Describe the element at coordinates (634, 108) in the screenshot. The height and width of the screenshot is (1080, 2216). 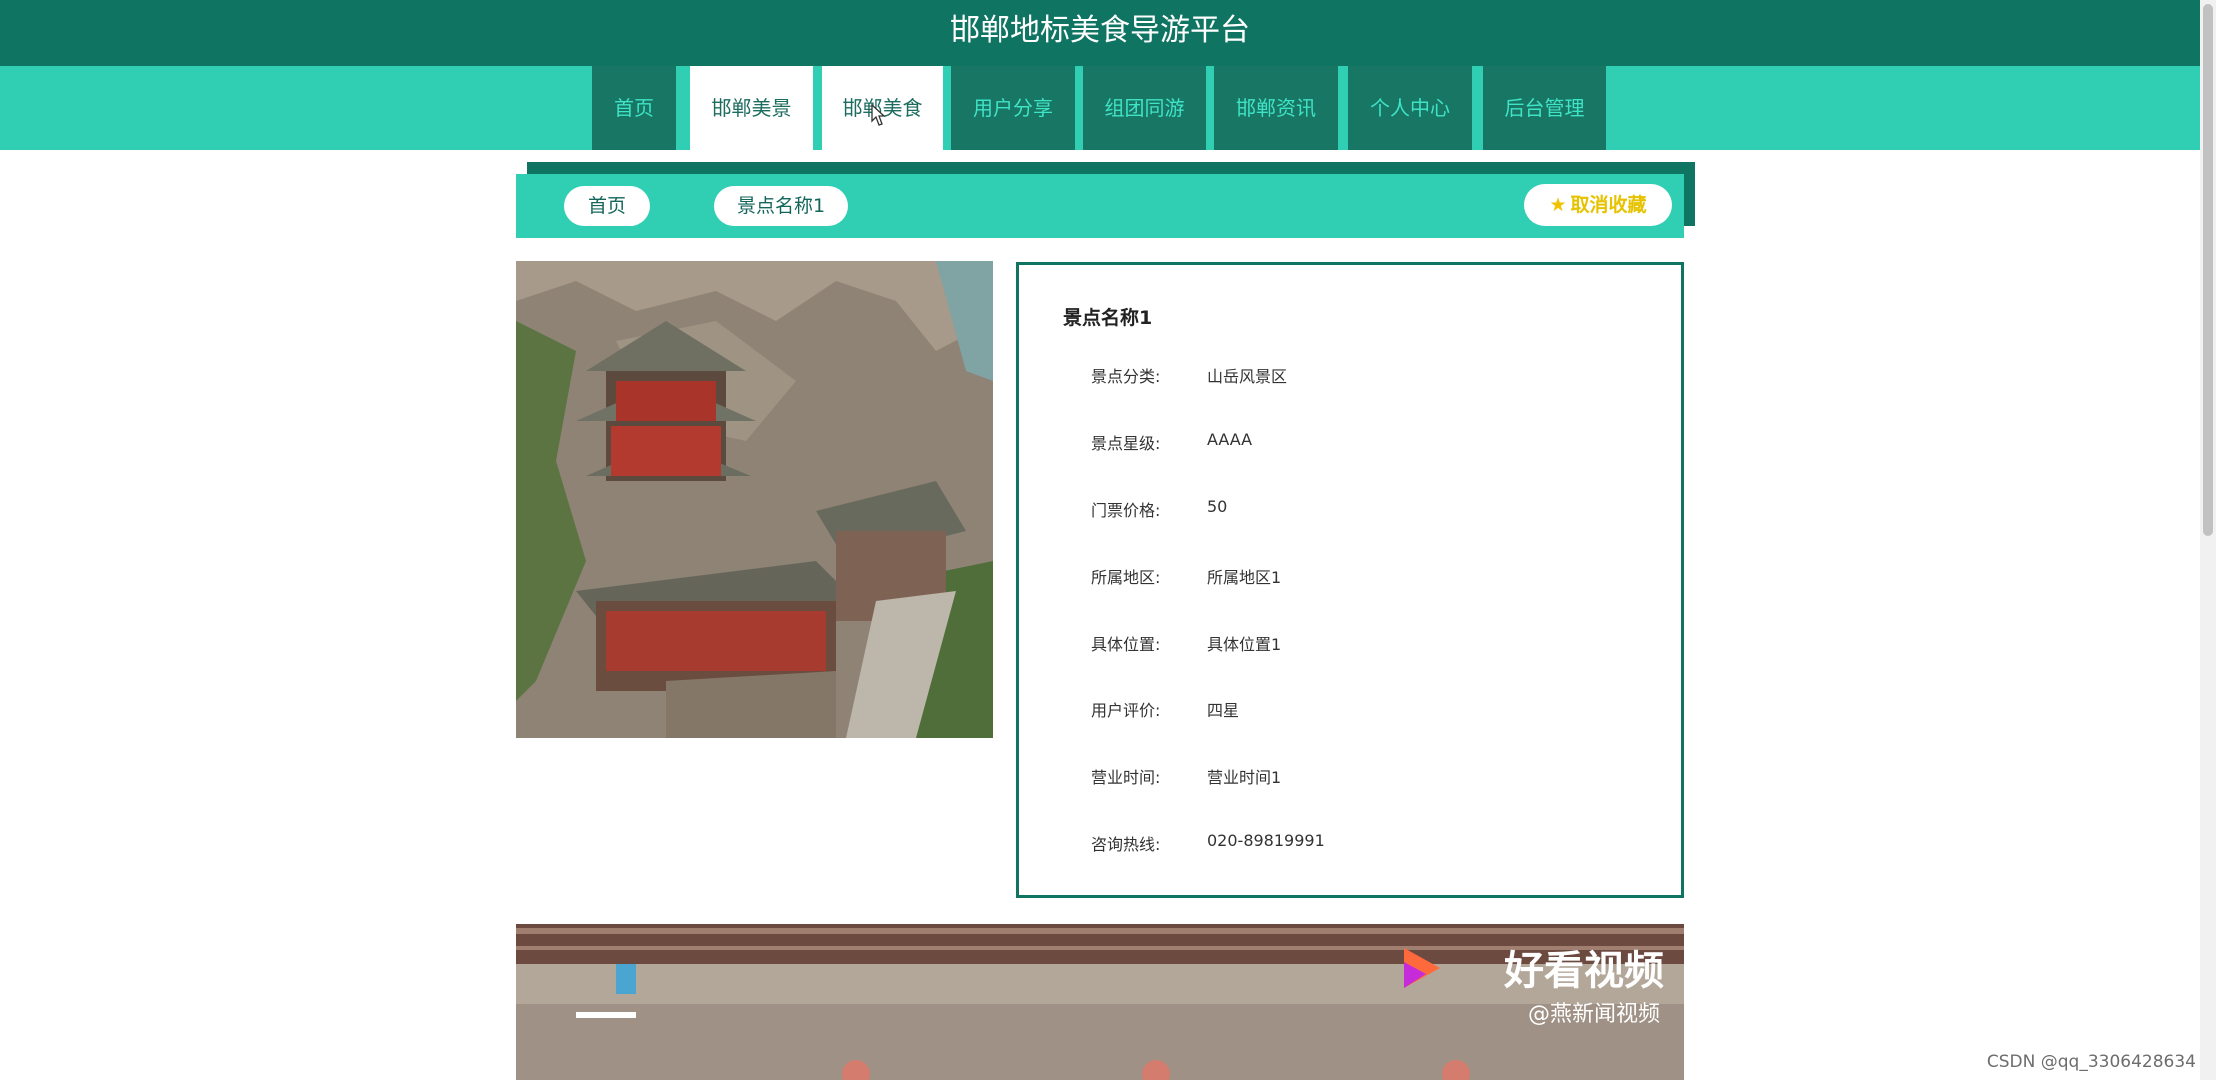
I see `nav-item-home: 首页` at that location.